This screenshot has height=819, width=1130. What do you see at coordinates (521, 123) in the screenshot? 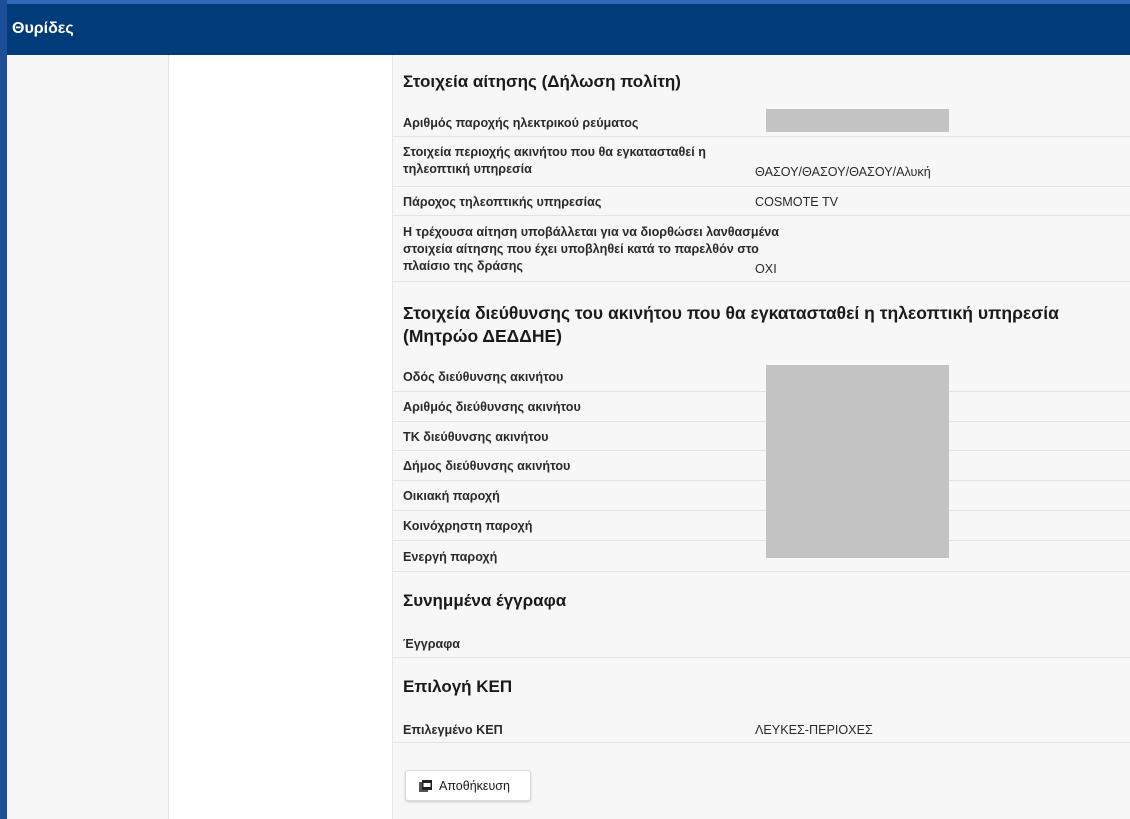
I see `row-label: Αριθμός παροχής ηλεκτρικού ρεύματος` at bounding box center [521, 123].